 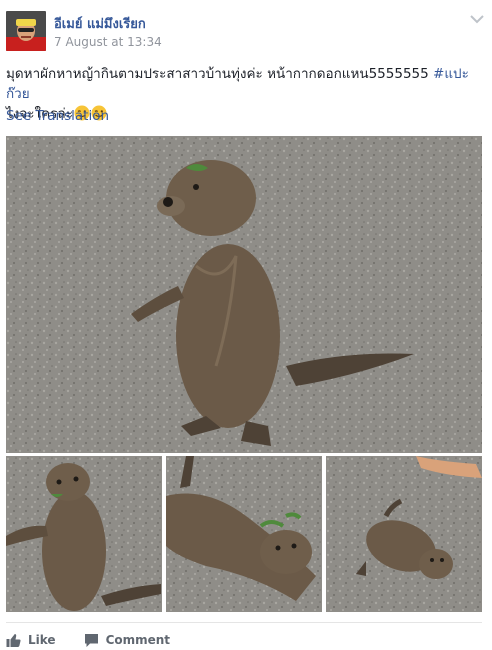 I want to click on like-label: Like, so click(x=42, y=640).